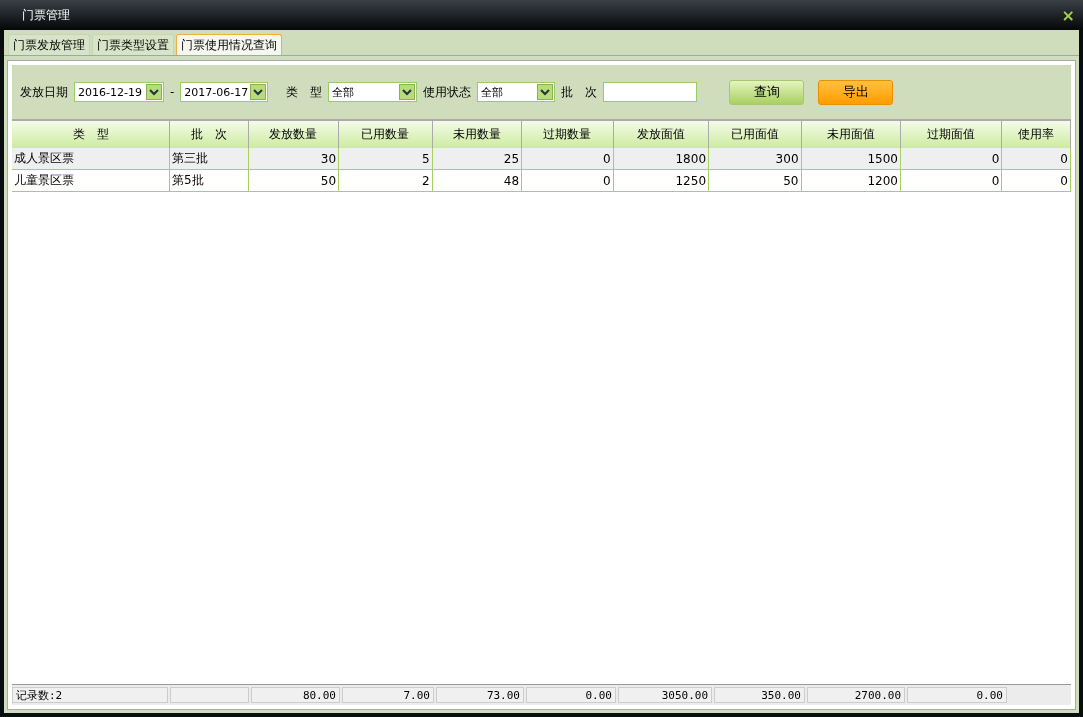  Describe the element at coordinates (46, 15) in the screenshot. I see `window-title: 门票管理` at that location.